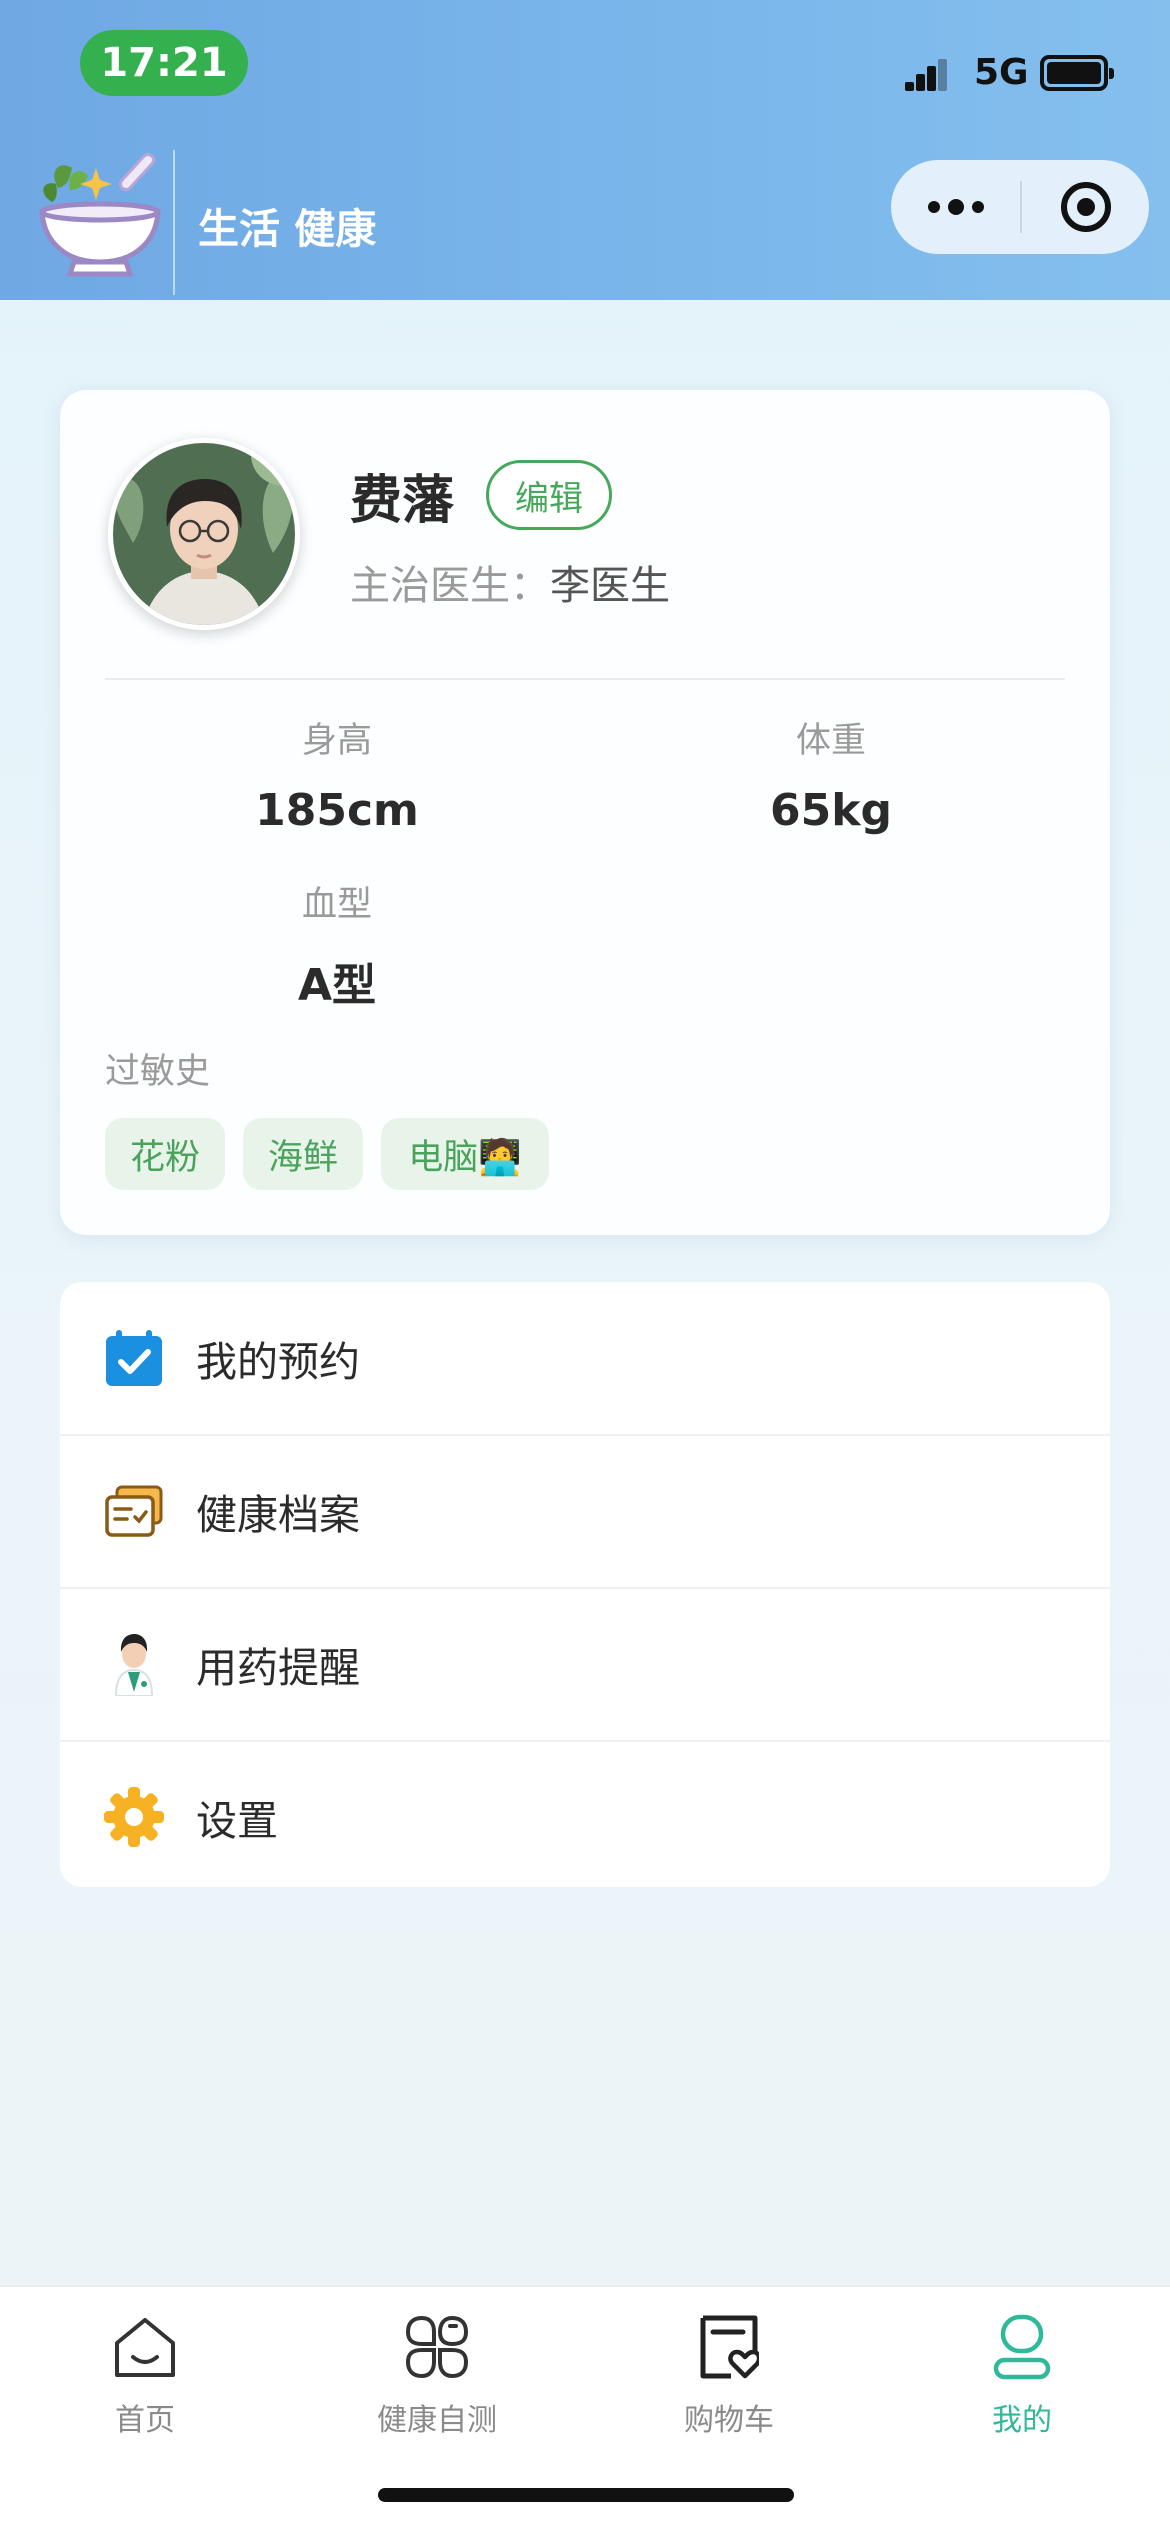  I want to click on user-name: 费藩, so click(402, 501).